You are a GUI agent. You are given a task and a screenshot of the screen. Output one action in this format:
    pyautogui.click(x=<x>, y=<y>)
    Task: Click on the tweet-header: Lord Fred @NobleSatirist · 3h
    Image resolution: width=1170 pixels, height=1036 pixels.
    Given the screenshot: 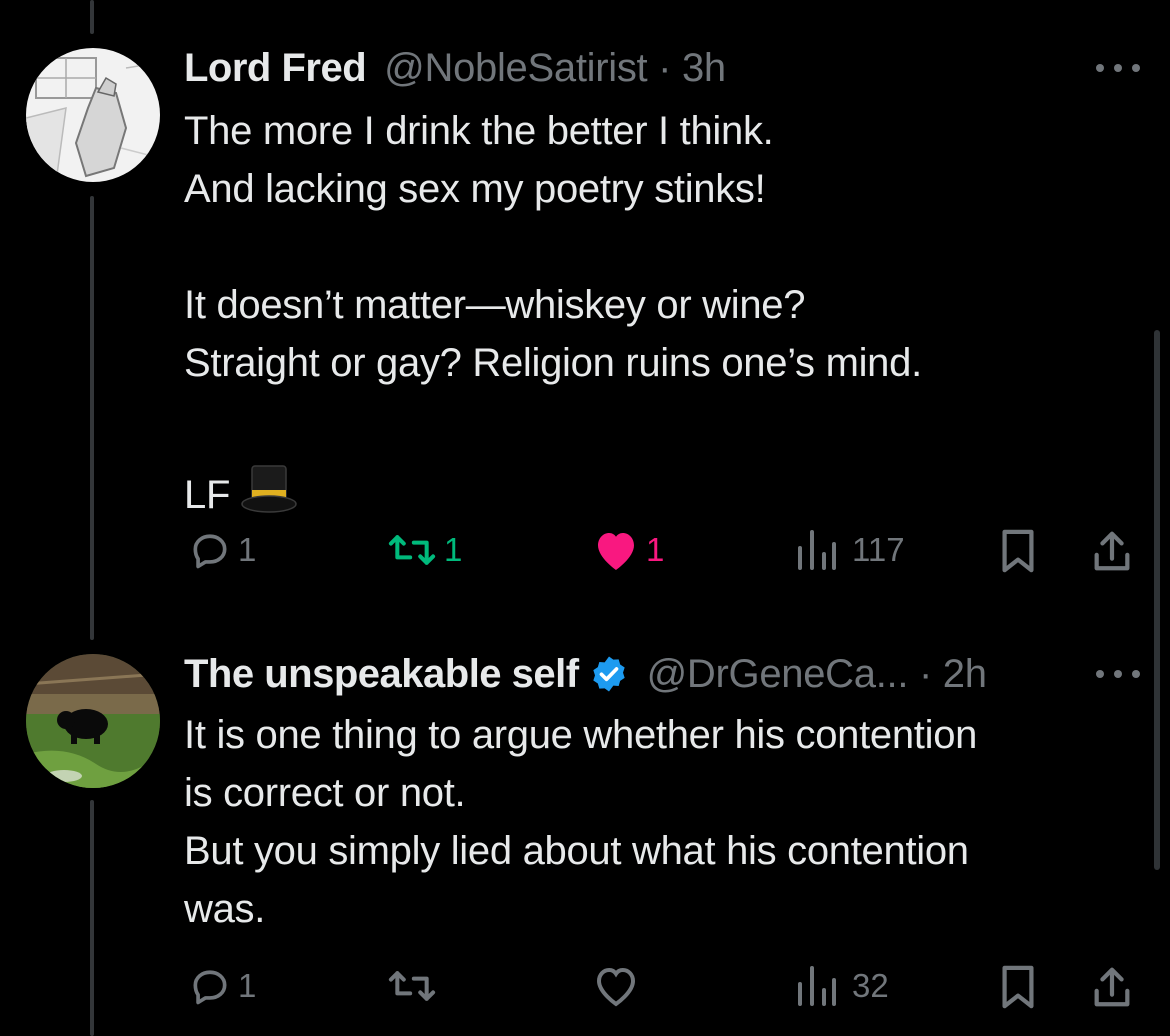 What is the action you would take?
    pyautogui.click(x=455, y=68)
    